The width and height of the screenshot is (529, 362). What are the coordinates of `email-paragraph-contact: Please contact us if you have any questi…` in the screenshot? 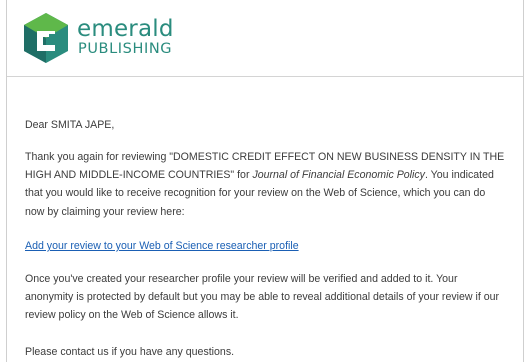 It's located at (130, 352).